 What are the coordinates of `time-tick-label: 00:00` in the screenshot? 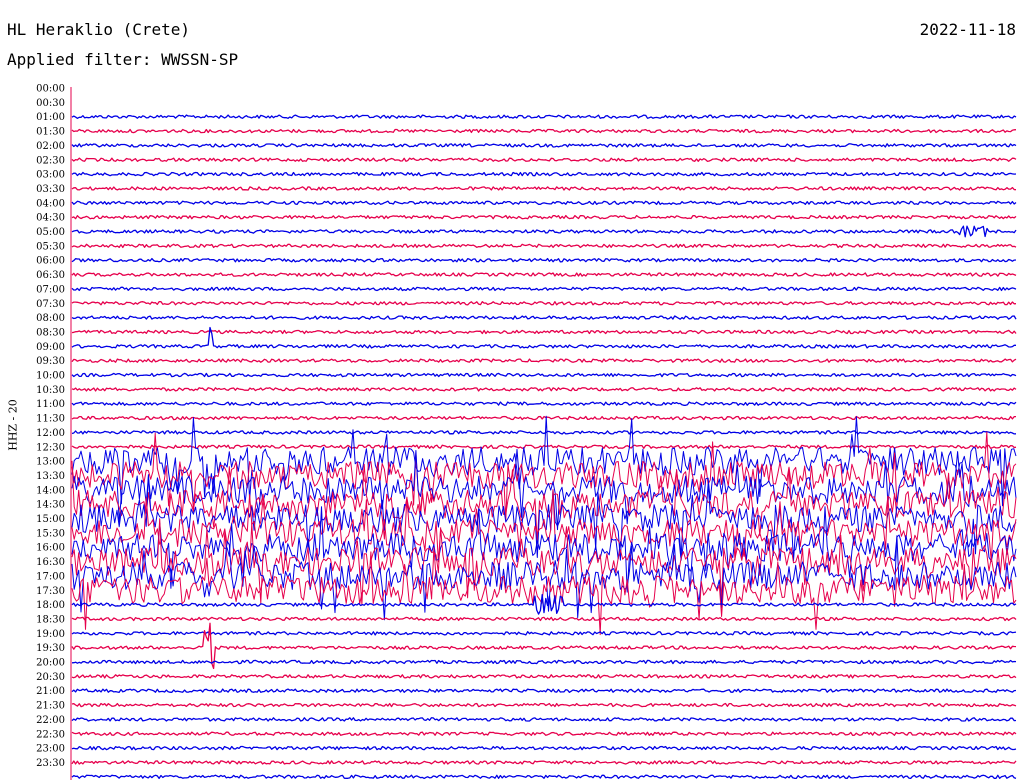 It's located at (50, 89).